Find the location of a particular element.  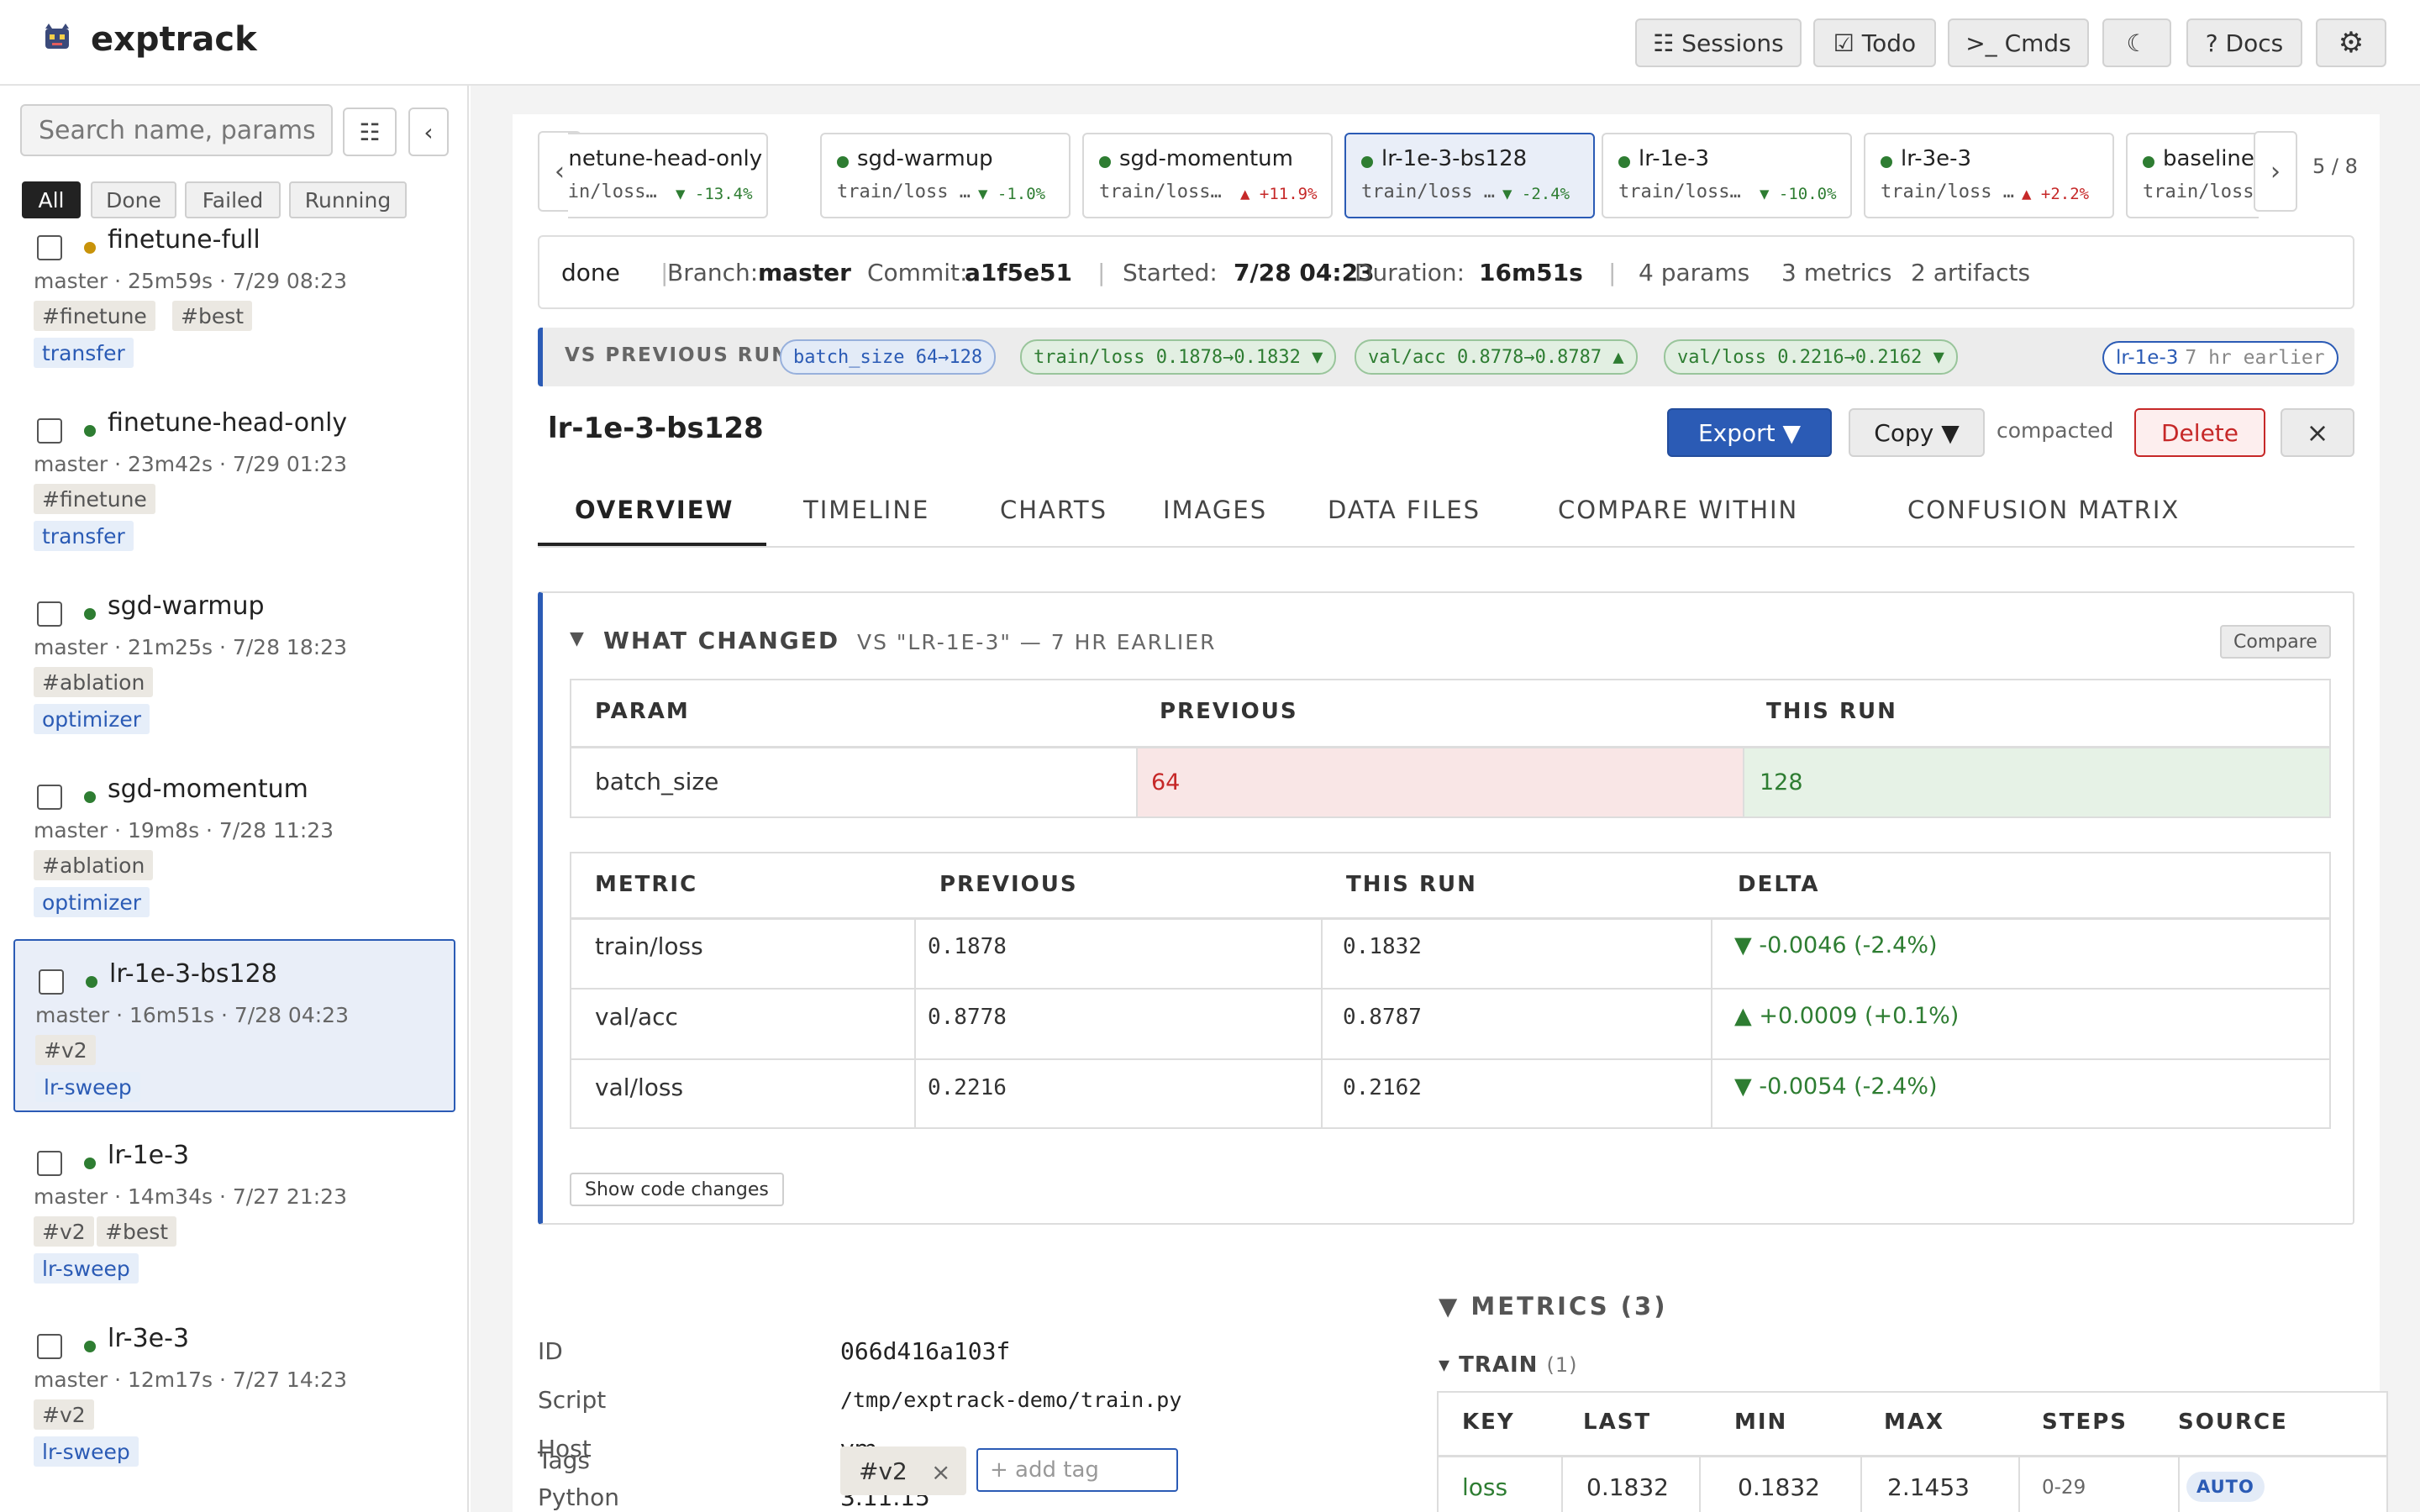

run-strip-card: lr-3e-3 train/loss … ▲ +2.2% is located at coordinates (1989, 175).